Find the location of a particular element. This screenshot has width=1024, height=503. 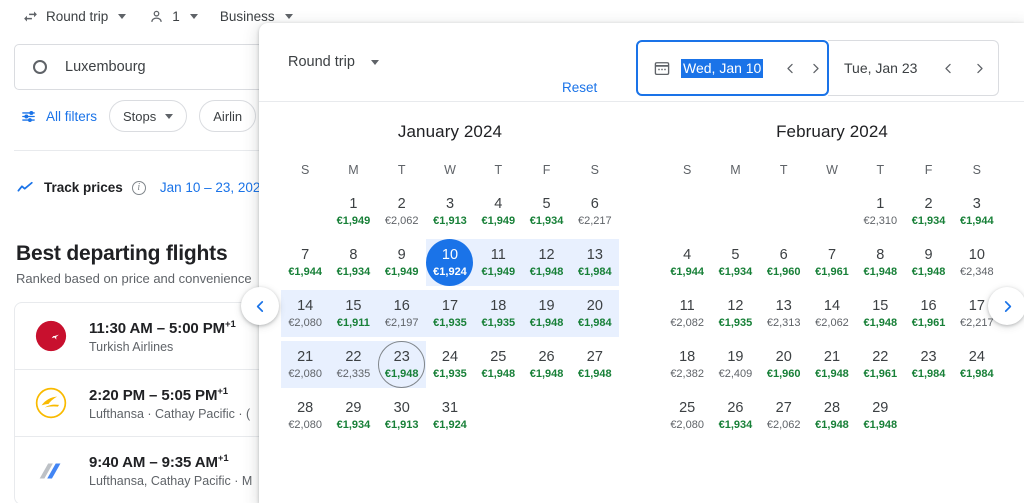

calendar-day-cell: 1 €2,310 is located at coordinates (880, 211).